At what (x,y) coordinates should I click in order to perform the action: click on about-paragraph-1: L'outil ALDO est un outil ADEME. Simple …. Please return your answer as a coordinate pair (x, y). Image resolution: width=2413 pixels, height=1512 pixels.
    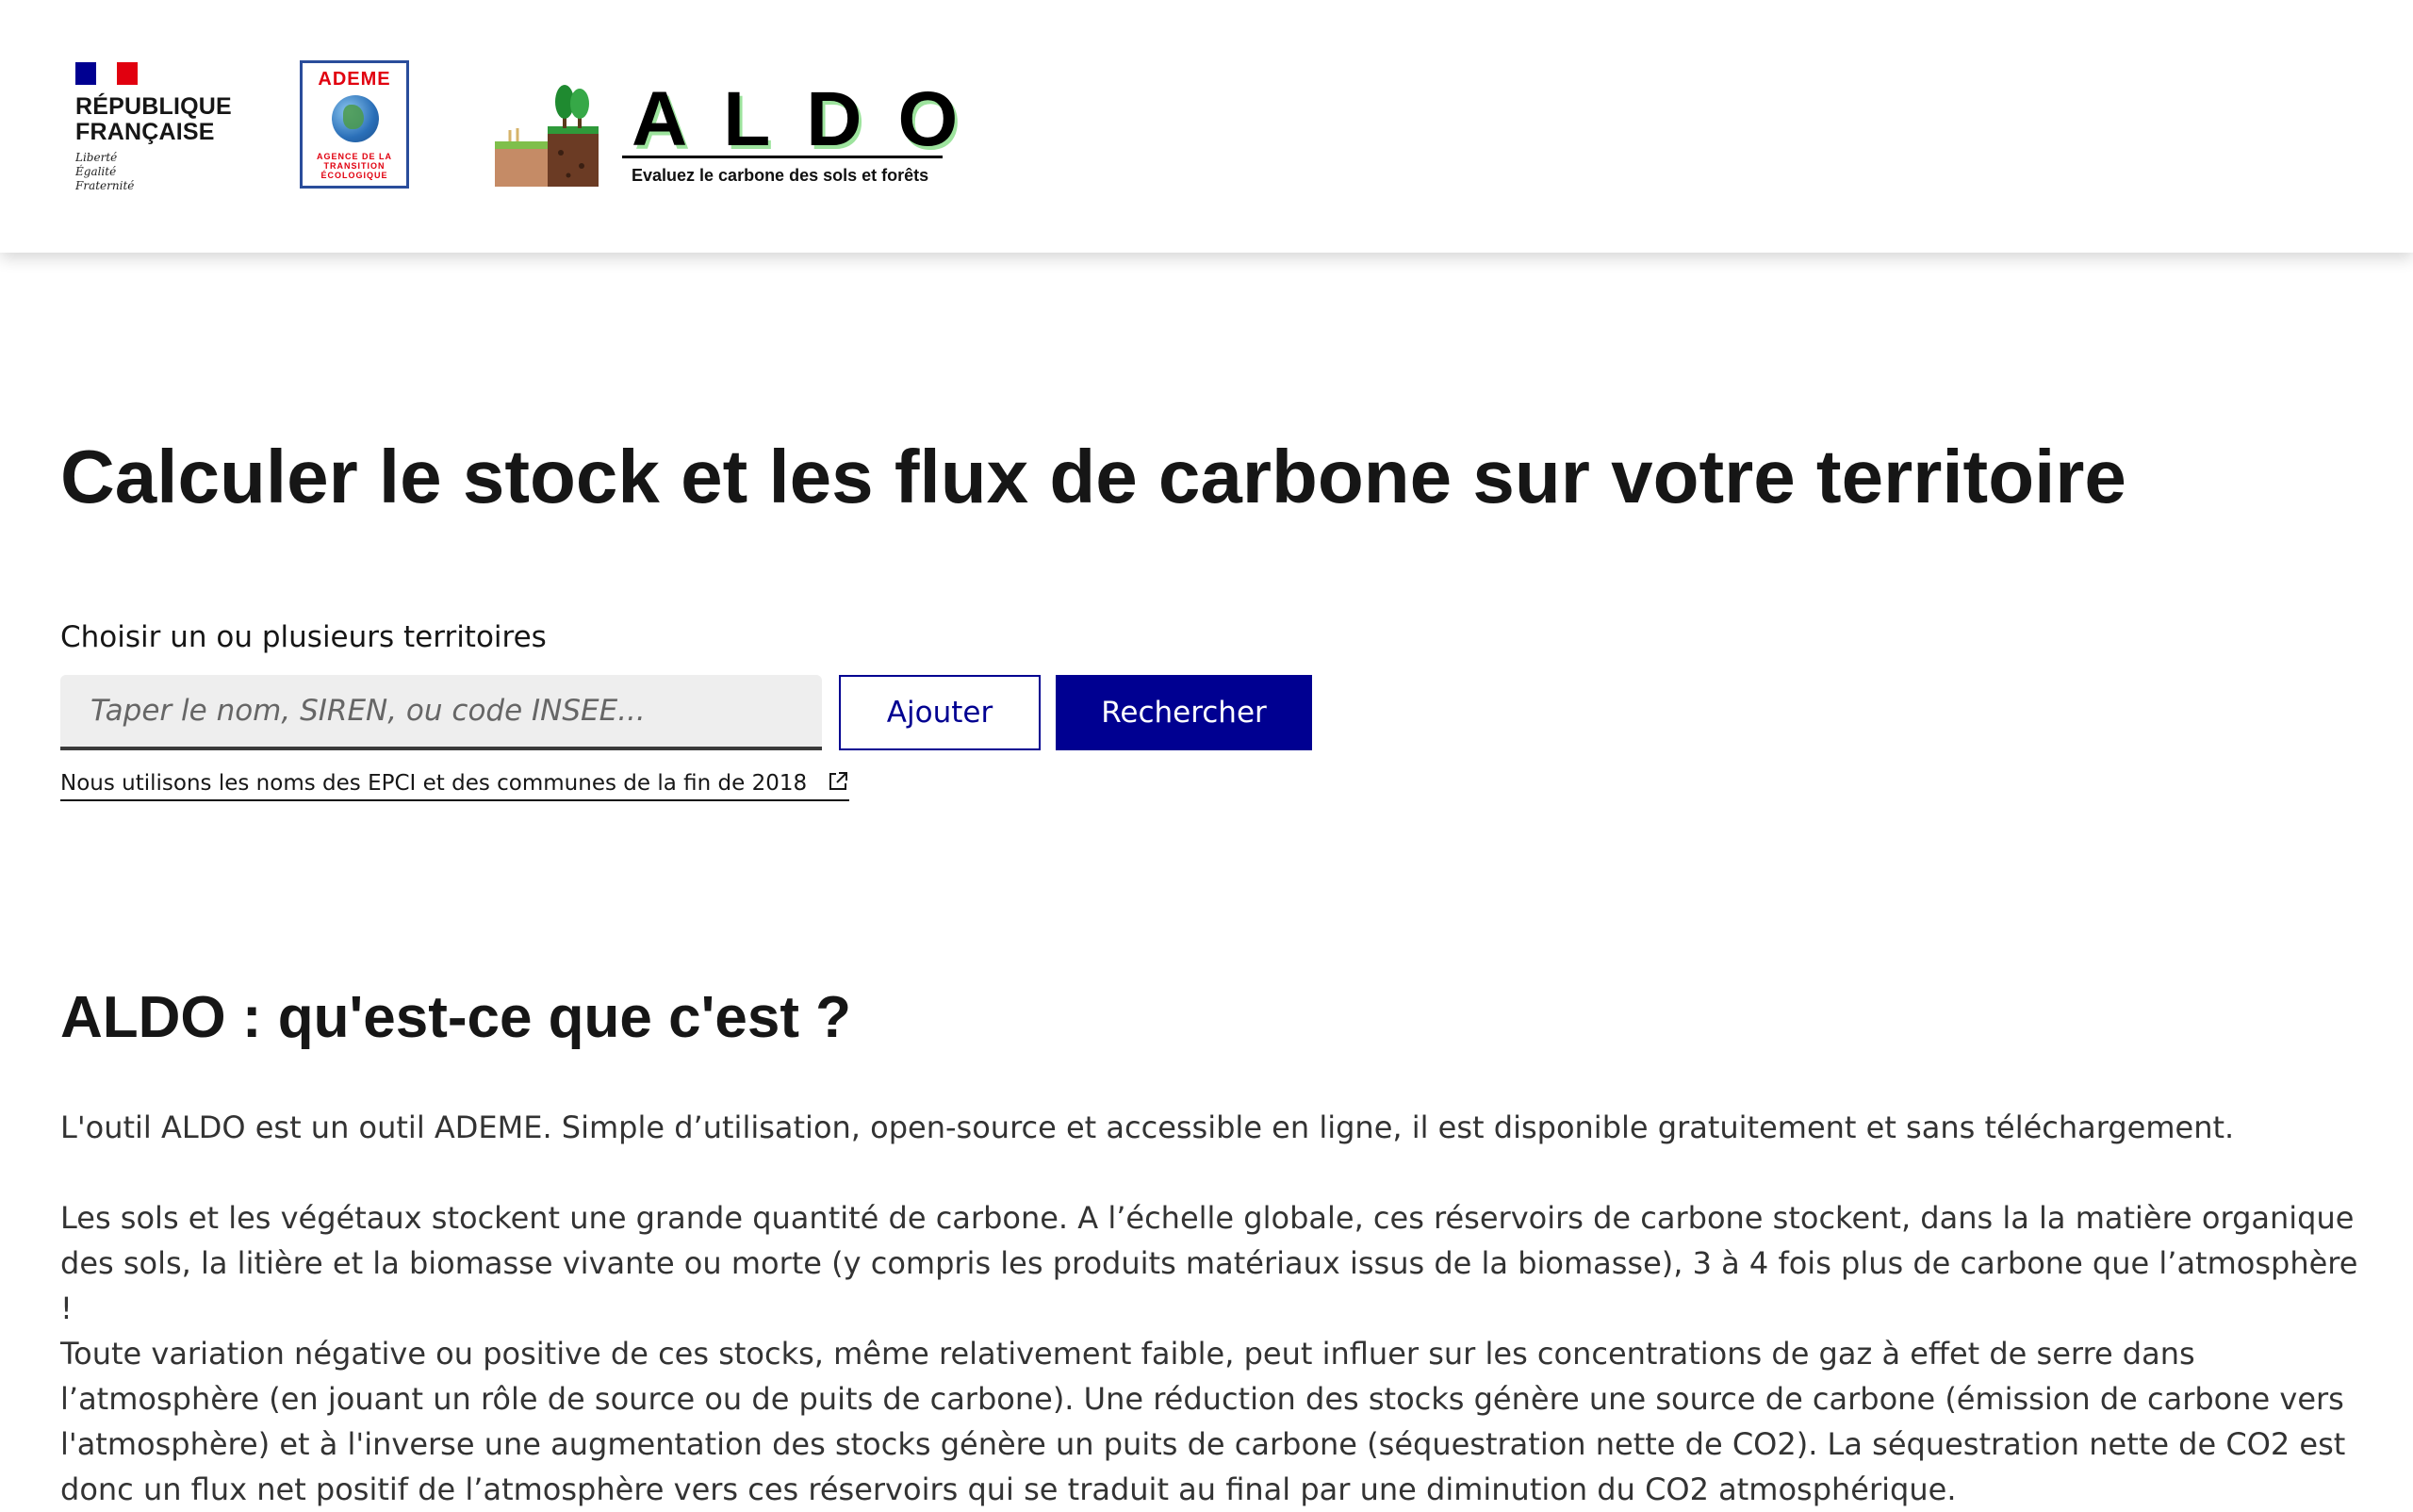
    Looking at the image, I should click on (1147, 1127).